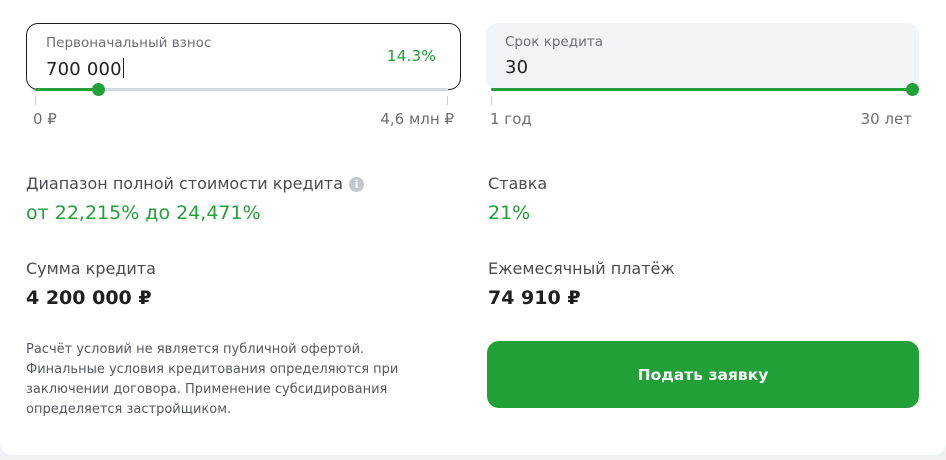 The width and height of the screenshot is (946, 460). I want to click on down-payment-slider, so click(241, 90).